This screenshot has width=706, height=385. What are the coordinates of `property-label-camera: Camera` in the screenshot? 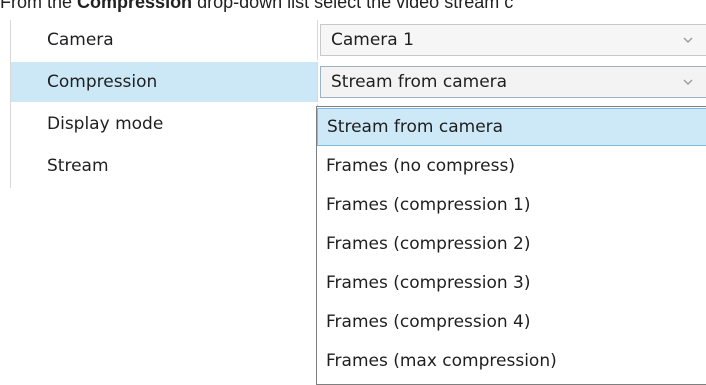 It's located at (80, 40).